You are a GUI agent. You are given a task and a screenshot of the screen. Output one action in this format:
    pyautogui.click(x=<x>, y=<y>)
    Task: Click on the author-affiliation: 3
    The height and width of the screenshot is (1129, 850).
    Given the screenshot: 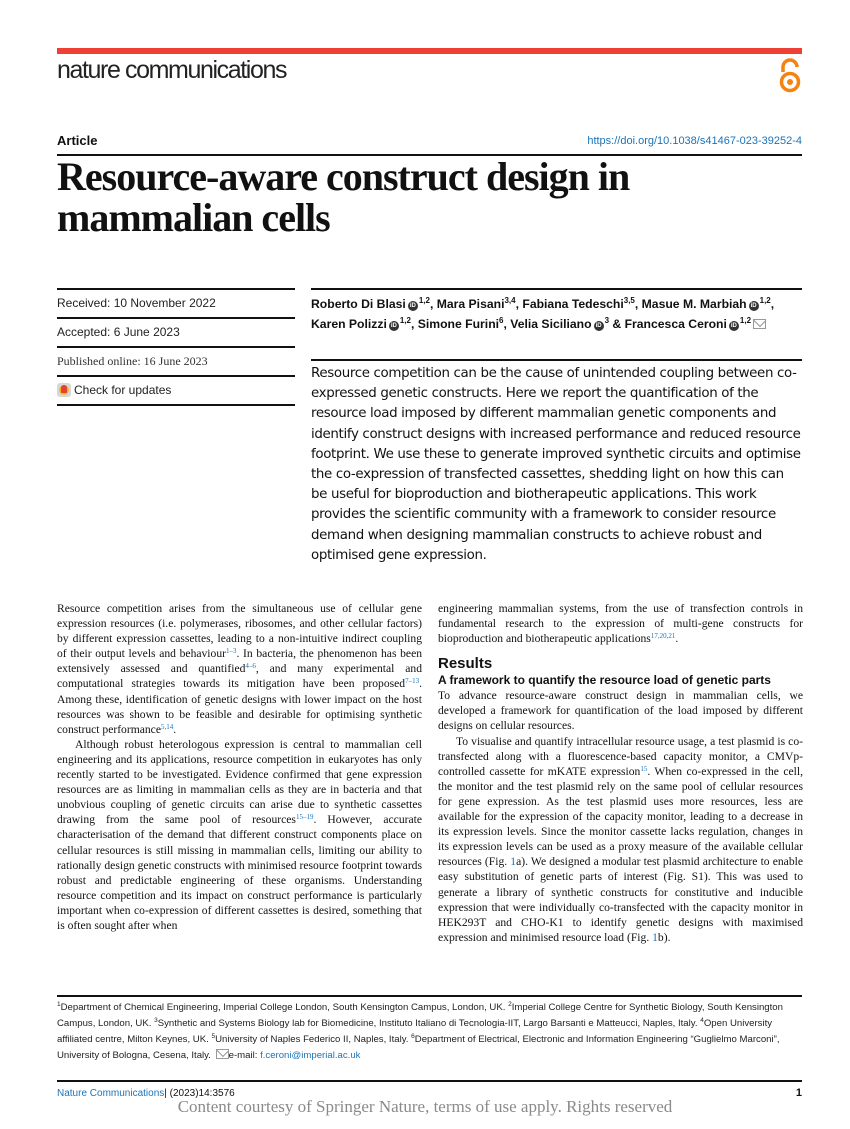 What is the action you would take?
    pyautogui.click(x=607, y=320)
    